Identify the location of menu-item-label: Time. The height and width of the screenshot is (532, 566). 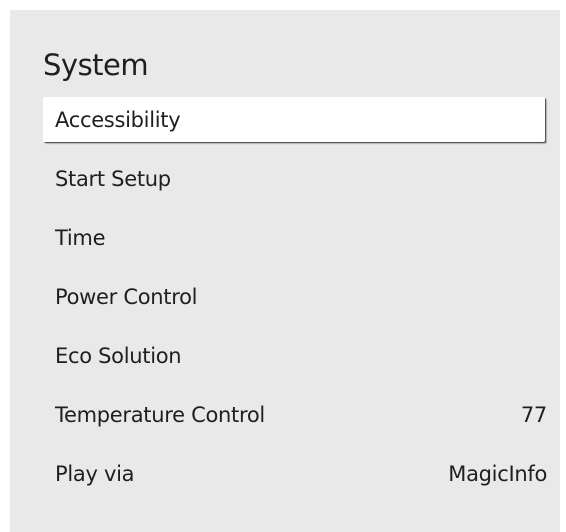
(80, 237).